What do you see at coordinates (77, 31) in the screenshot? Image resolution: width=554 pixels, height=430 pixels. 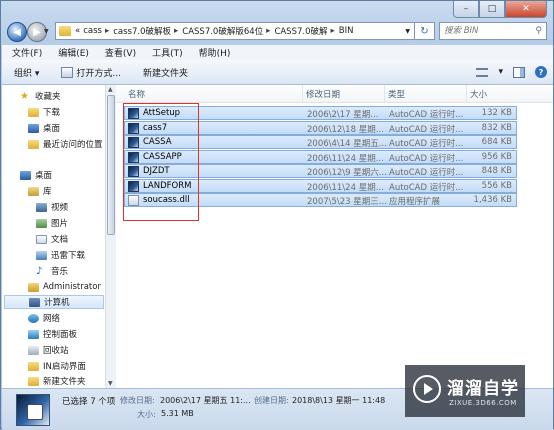 I see `address-overflow-chevron: «` at bounding box center [77, 31].